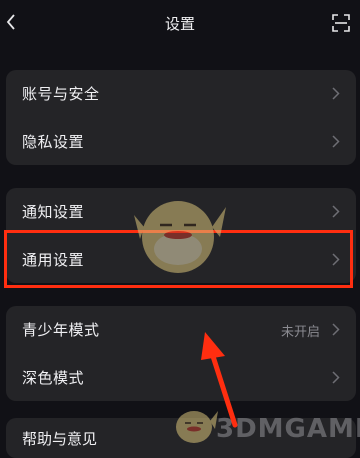  Describe the element at coordinates (53, 378) in the screenshot. I see `settings-item-label: 深色模式` at that location.